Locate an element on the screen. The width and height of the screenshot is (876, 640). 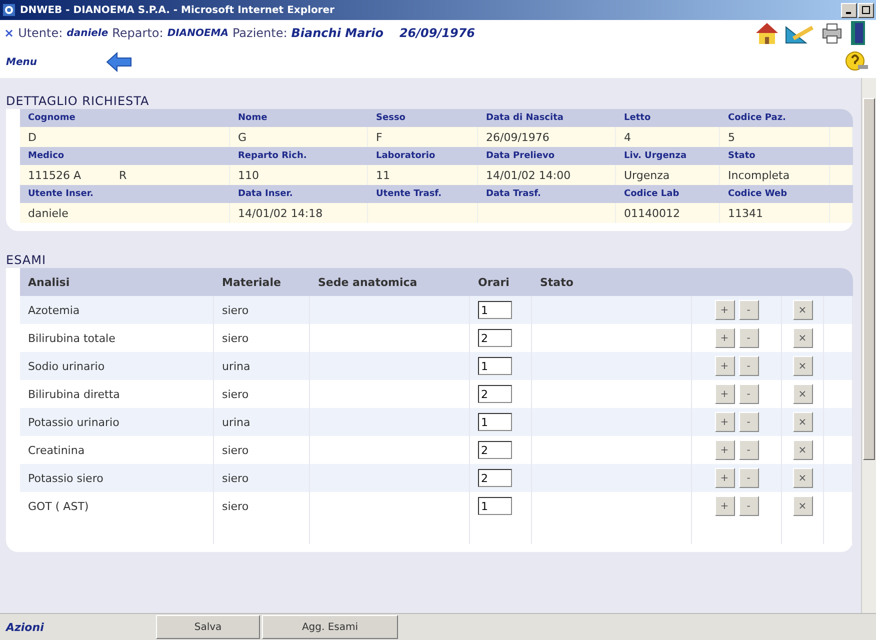
maximize-icon is located at coordinates (866, 10).